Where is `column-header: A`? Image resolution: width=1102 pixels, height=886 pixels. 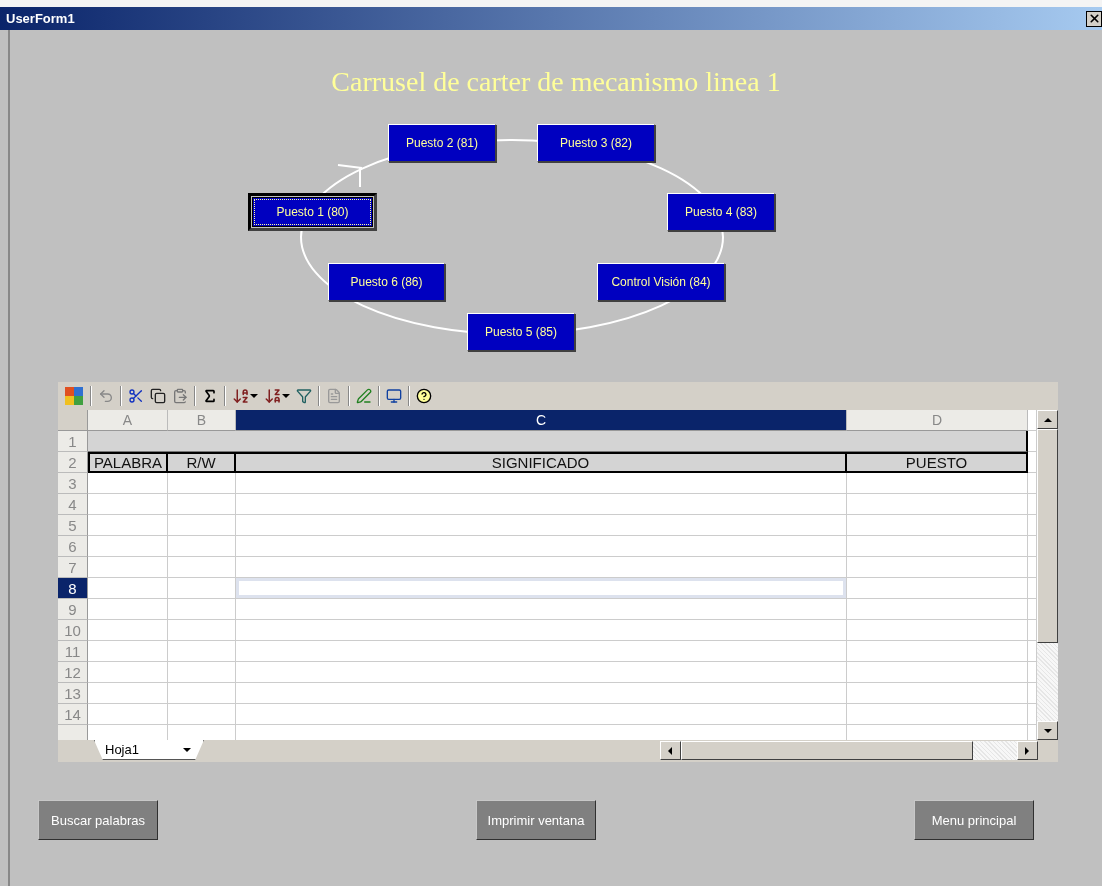 column-header: A is located at coordinates (128, 420).